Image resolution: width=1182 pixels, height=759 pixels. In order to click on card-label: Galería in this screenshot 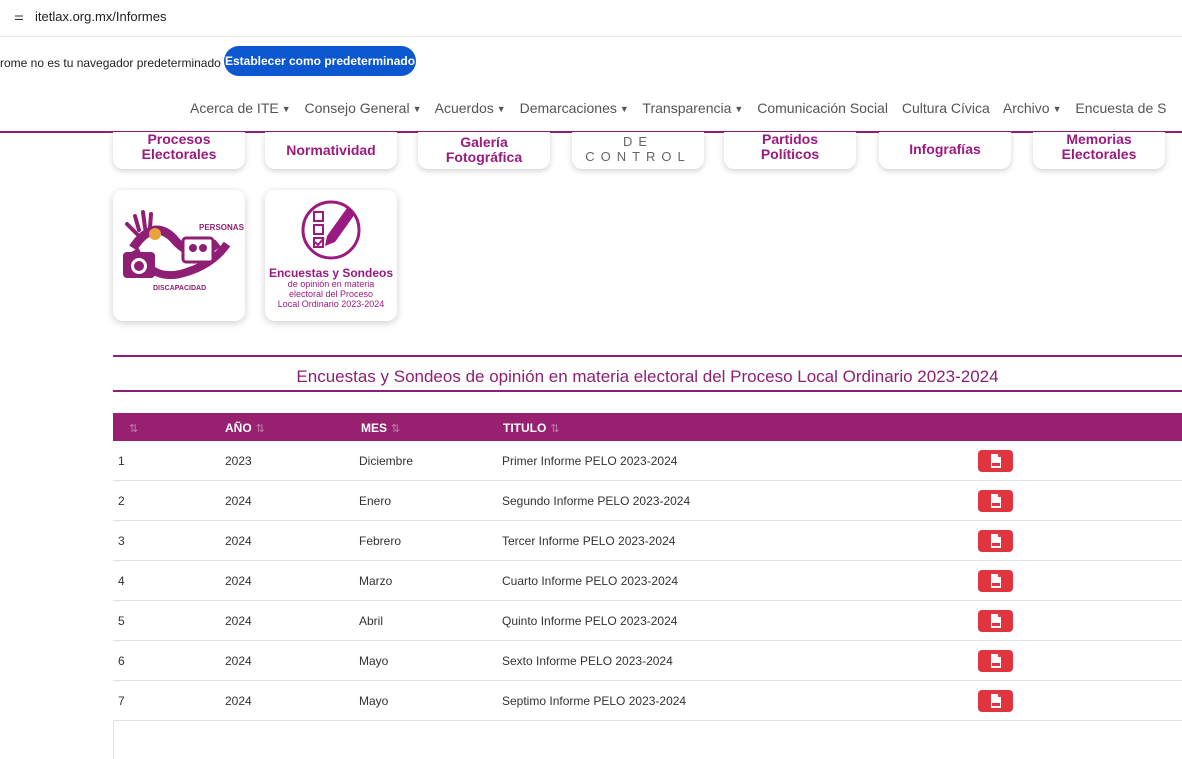, I will do `click(484, 142)`.